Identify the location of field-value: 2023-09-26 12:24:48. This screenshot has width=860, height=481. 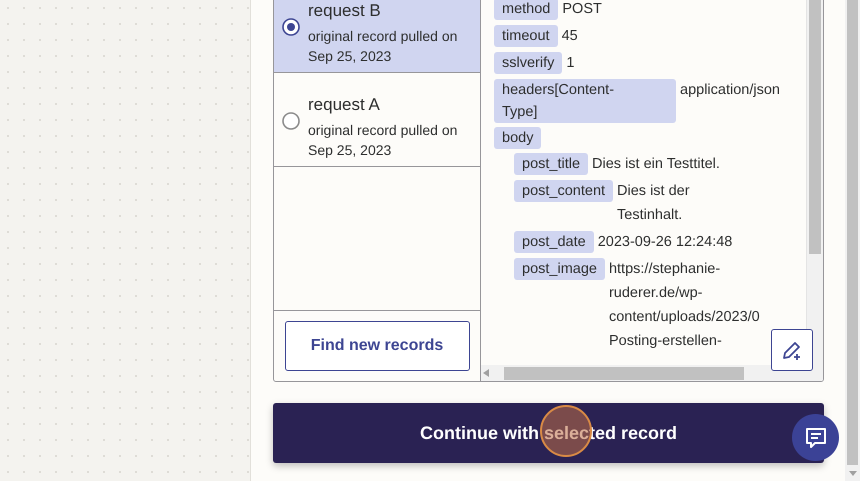
(665, 242).